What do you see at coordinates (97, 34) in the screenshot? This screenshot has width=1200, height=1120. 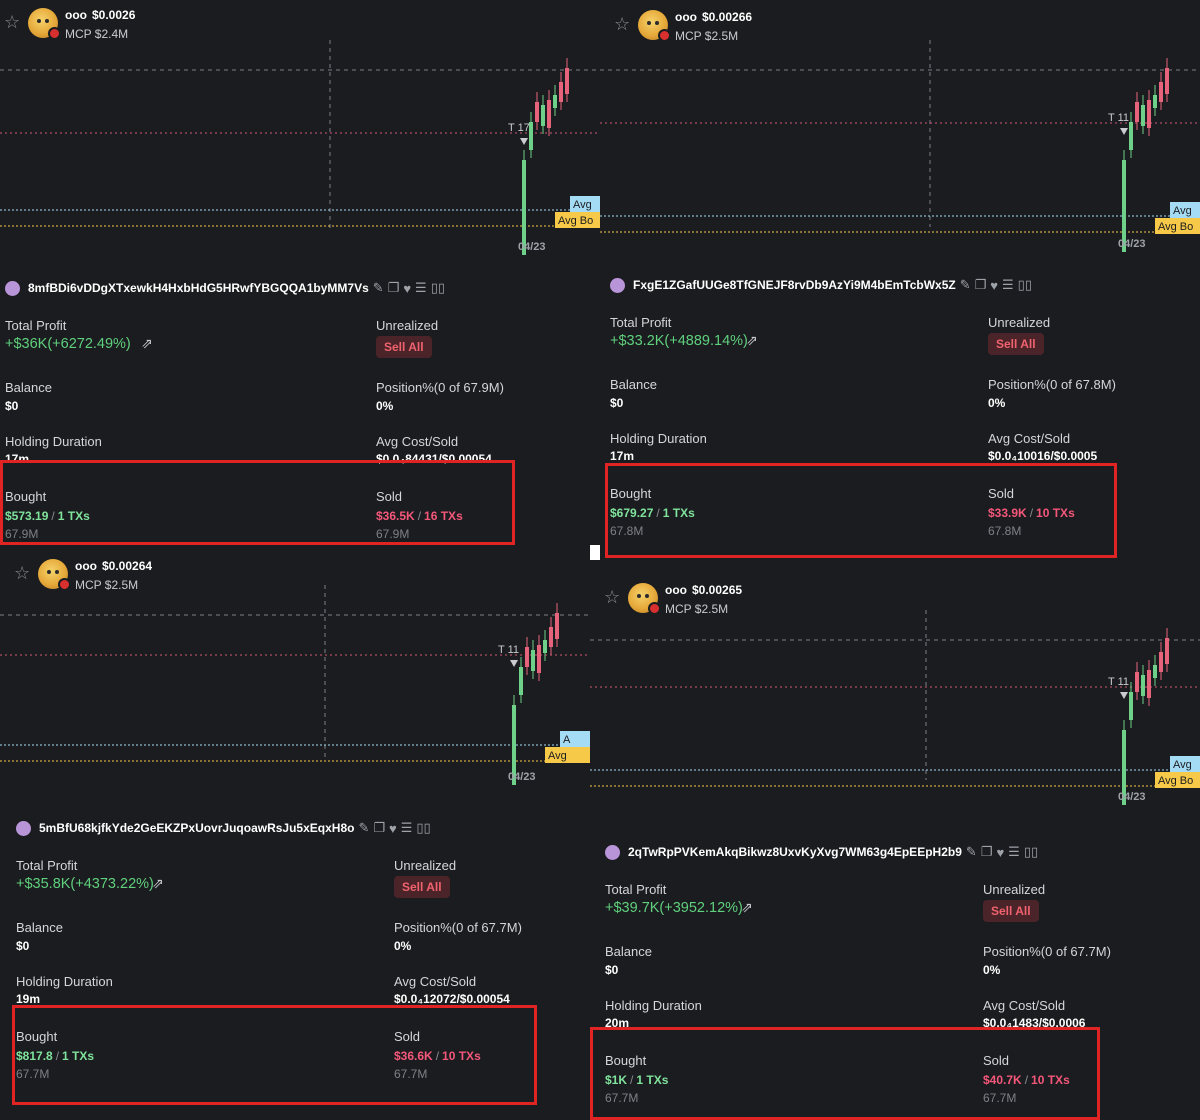 I see `market-cap: MCP $2.4M` at bounding box center [97, 34].